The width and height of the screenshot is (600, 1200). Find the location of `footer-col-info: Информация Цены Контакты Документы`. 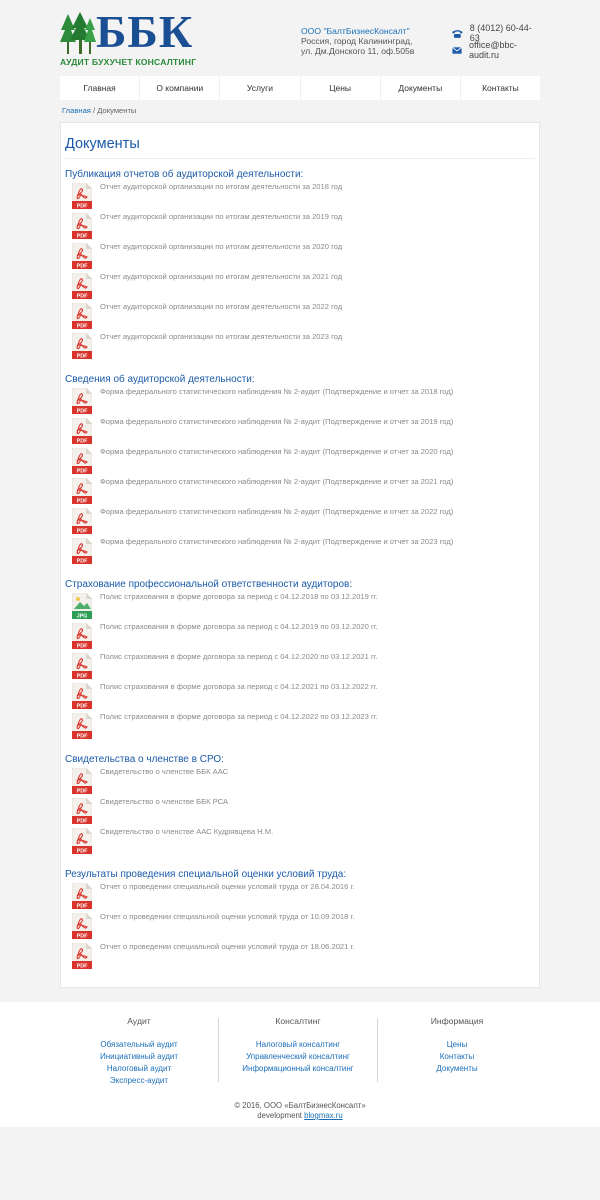

footer-col-info: Информация Цены Контакты Документы is located at coordinates (457, 1045).